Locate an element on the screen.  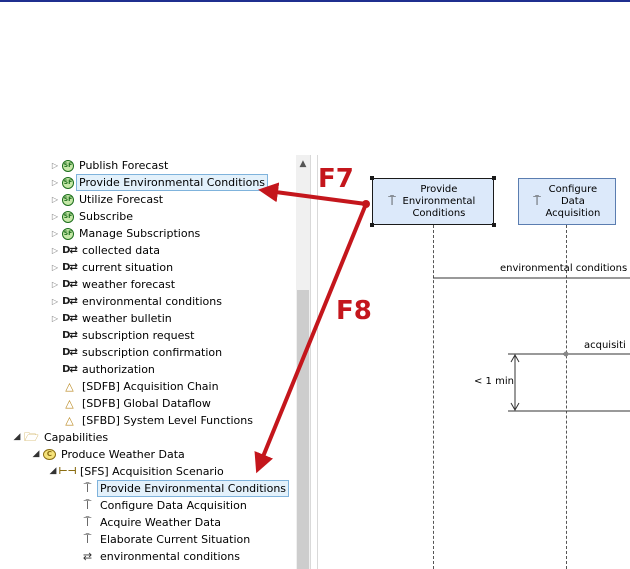
tree-item-subscription-confirmation: D⇄ subscription confirmation is located at coordinates (142, 352).